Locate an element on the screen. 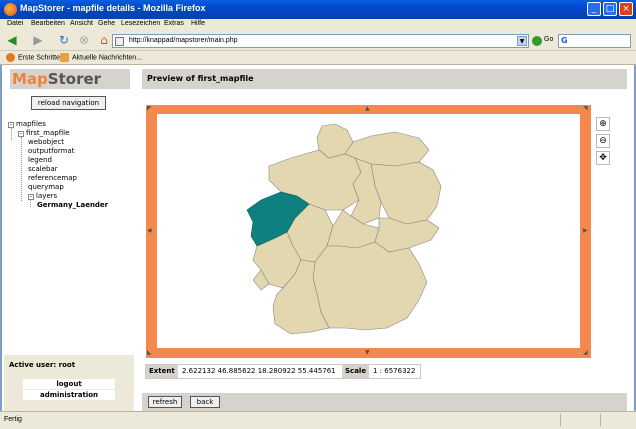  menu-item-extras: Extras is located at coordinates (174, 23).